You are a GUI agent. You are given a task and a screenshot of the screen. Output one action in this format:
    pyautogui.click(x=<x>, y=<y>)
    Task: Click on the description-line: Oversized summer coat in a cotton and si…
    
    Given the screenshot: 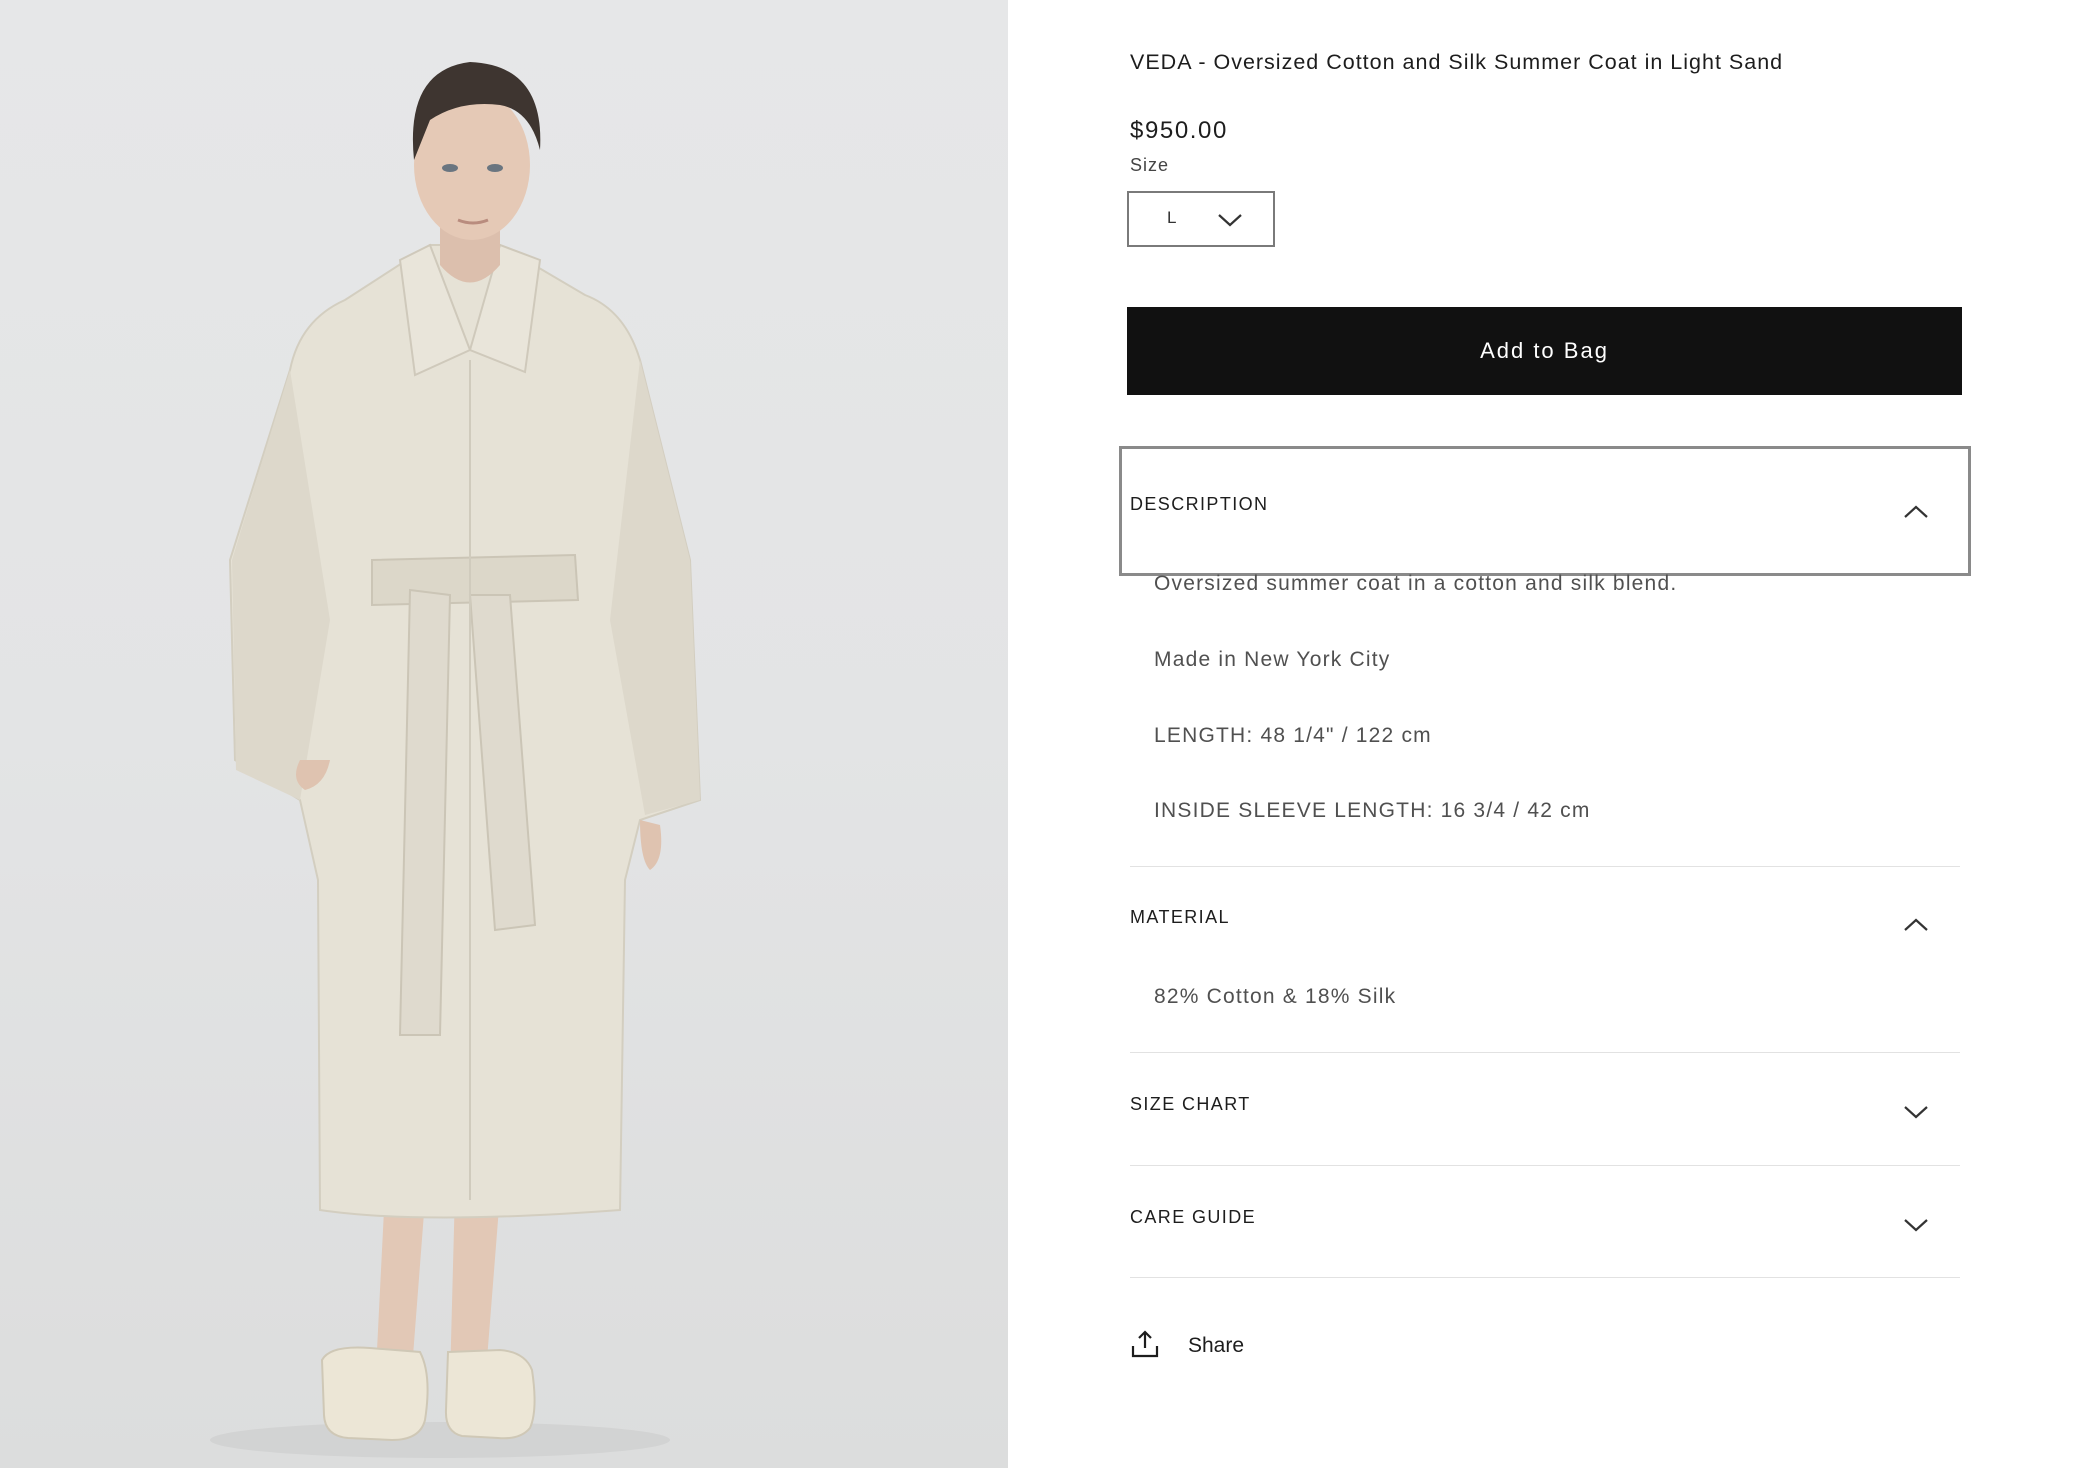 What is the action you would take?
    pyautogui.click(x=1416, y=583)
    